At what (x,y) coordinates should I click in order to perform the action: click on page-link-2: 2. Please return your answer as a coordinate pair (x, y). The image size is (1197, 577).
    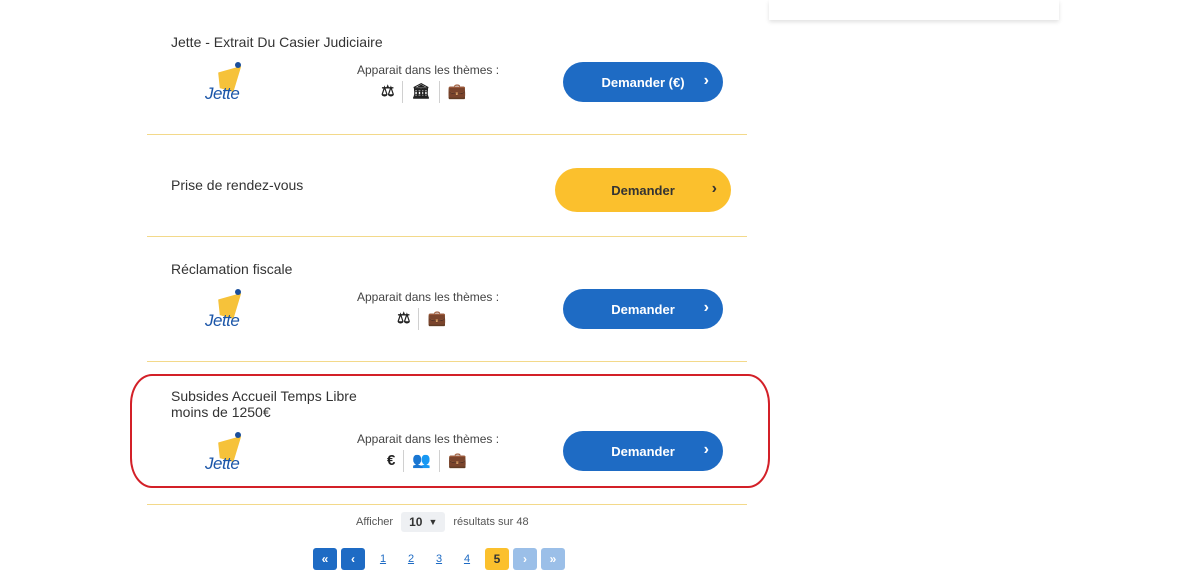
    Looking at the image, I should click on (411, 559).